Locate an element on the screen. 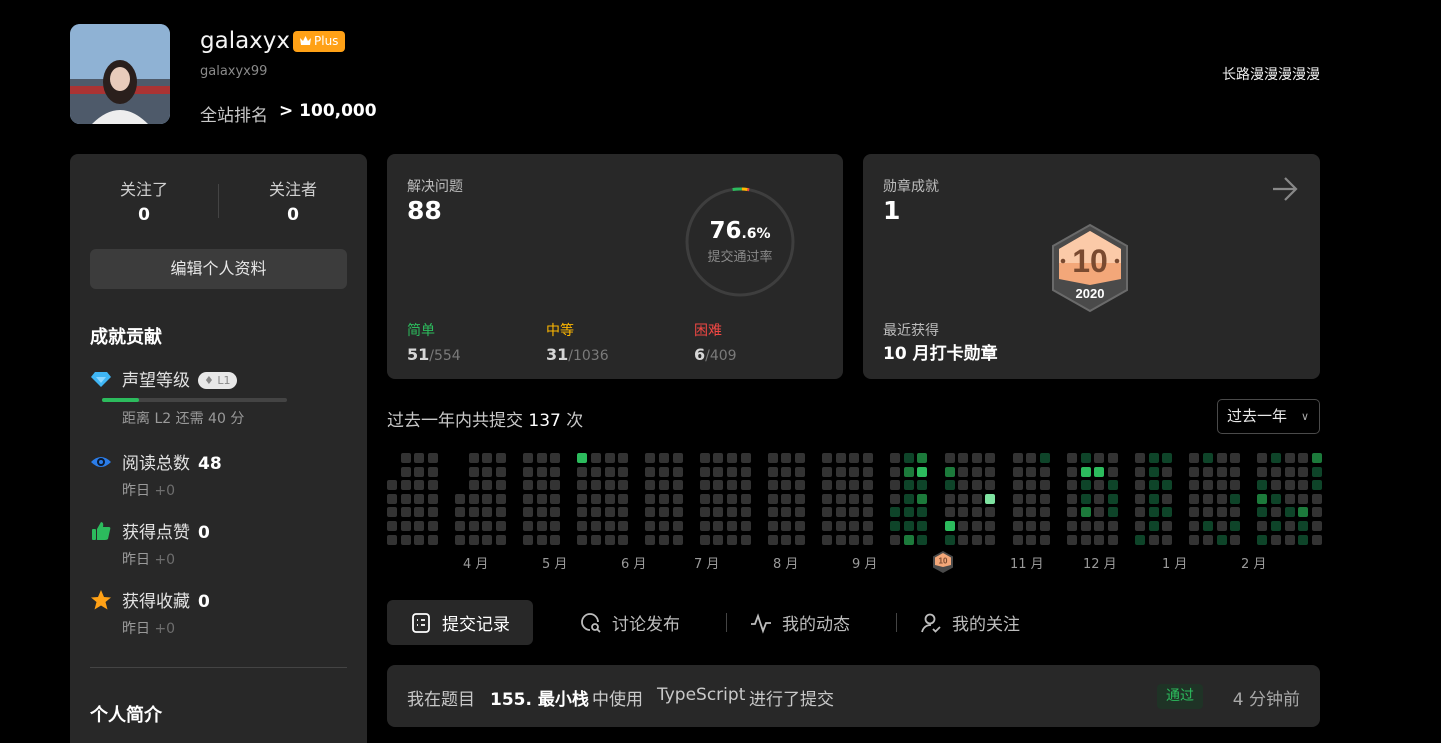  problem-link: 155. 最小栈 is located at coordinates (539, 697).